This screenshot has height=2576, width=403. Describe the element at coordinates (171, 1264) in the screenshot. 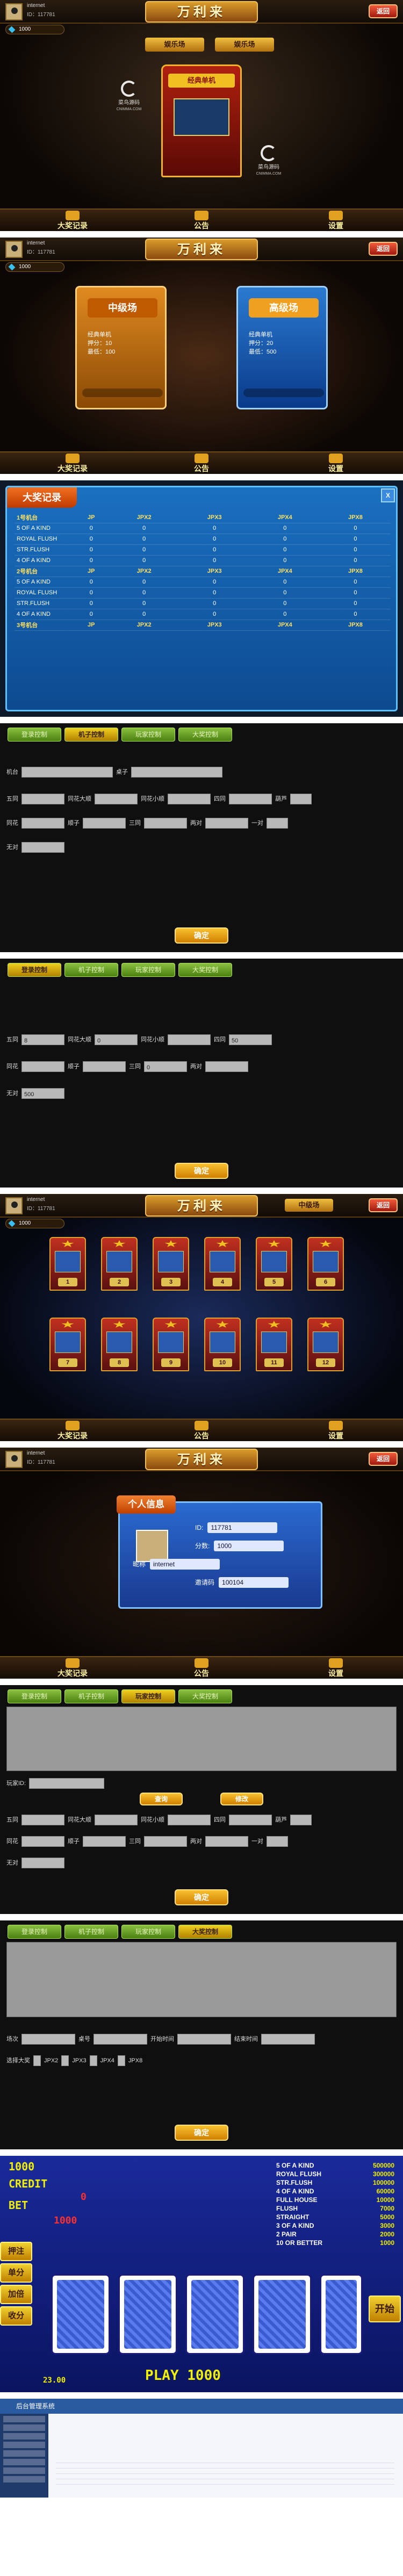

I see `machine-item: 3` at that location.